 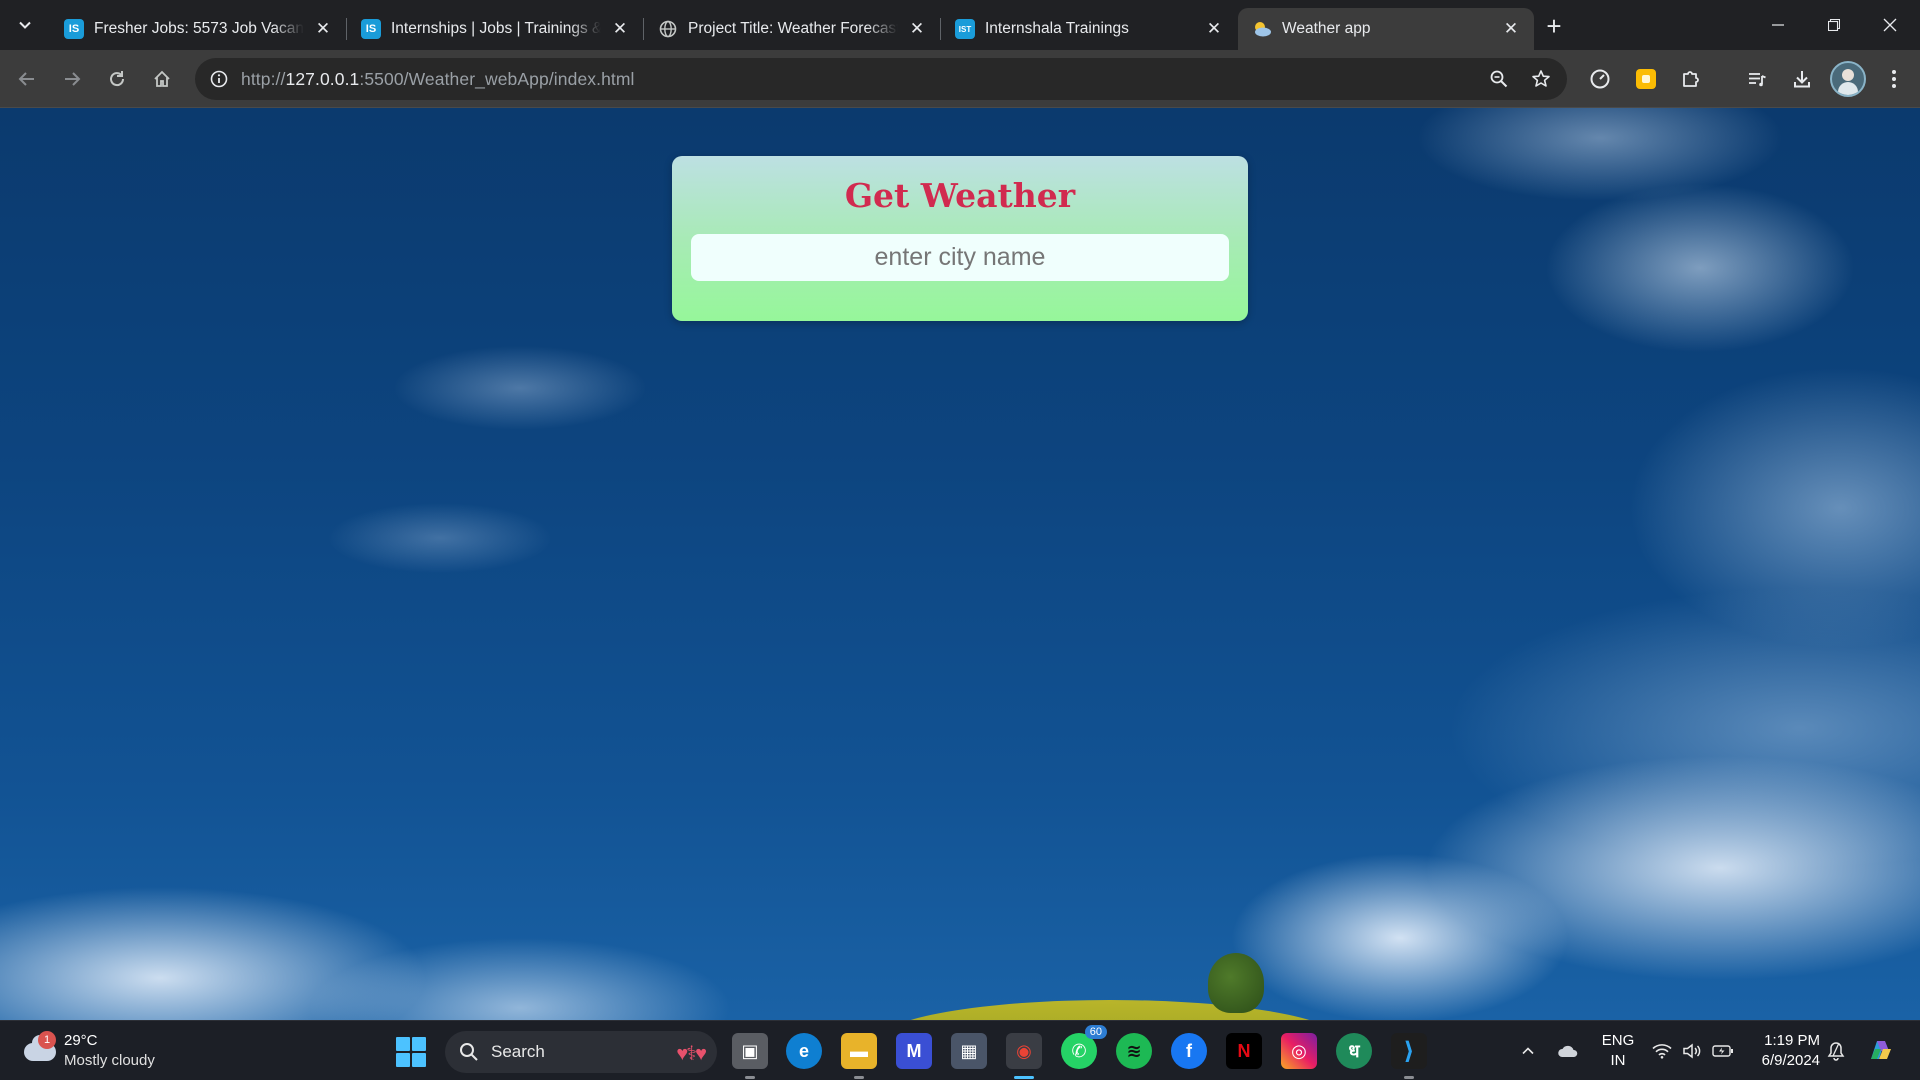 I want to click on site-info-button, so click(x=219, y=79).